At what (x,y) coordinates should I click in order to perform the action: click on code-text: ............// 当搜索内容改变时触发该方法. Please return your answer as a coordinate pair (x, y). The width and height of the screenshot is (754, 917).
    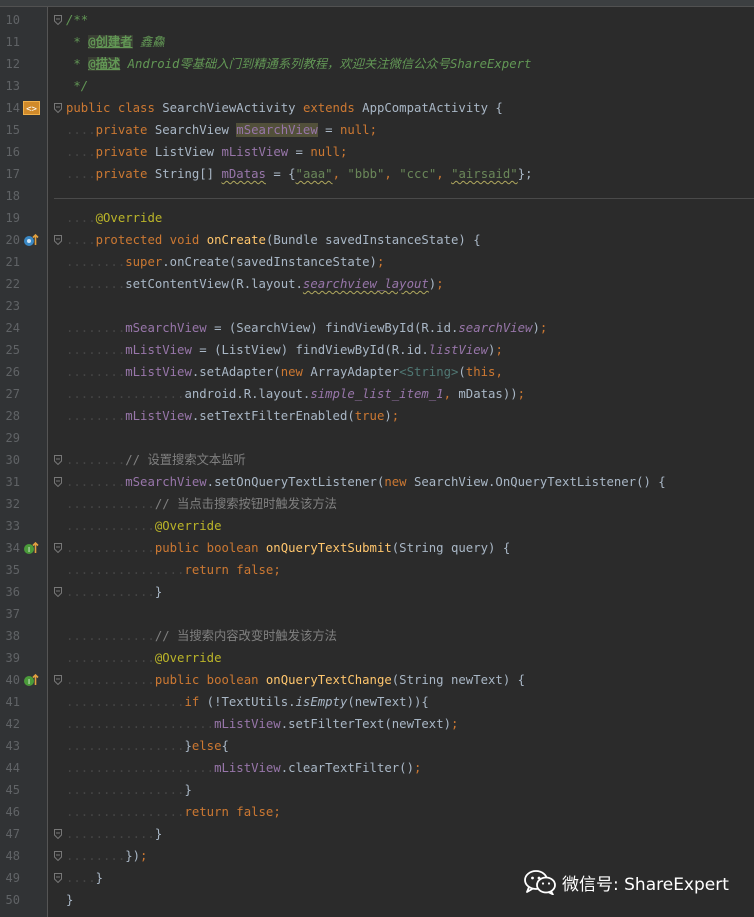
    Looking at the image, I should click on (201, 636).